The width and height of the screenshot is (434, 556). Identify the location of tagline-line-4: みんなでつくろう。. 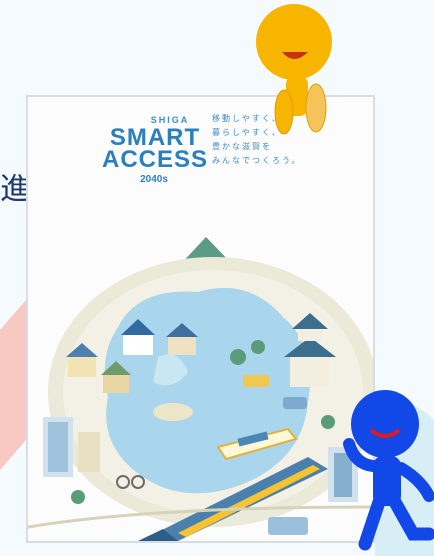
(257, 160).